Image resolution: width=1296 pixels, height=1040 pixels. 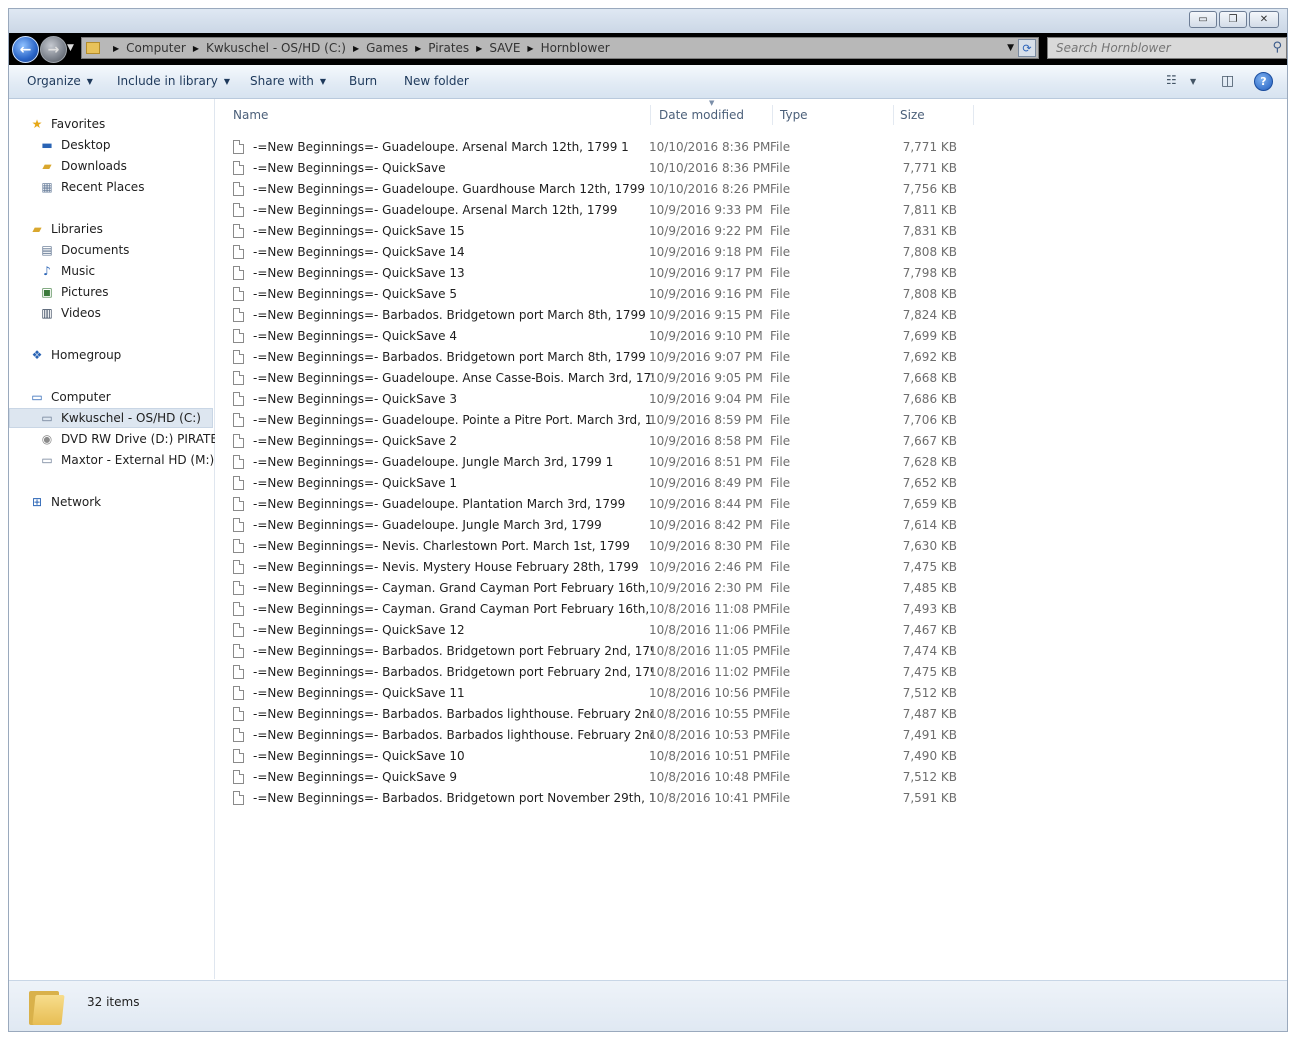 What do you see at coordinates (156, 48) in the screenshot?
I see `breadcrumb-computer: Computer` at bounding box center [156, 48].